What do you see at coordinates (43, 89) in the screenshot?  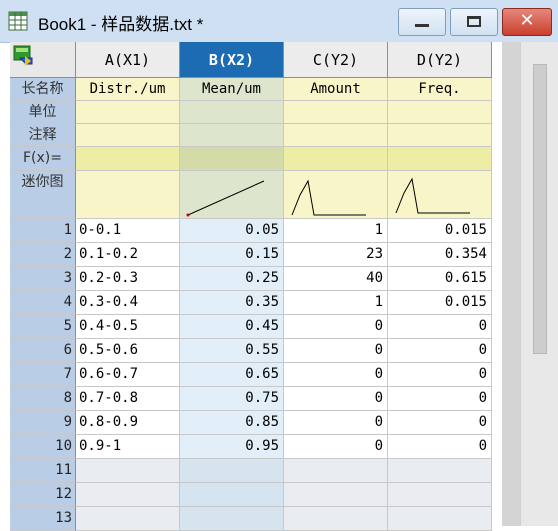 I see `row-label-long-name: 长名称` at bounding box center [43, 89].